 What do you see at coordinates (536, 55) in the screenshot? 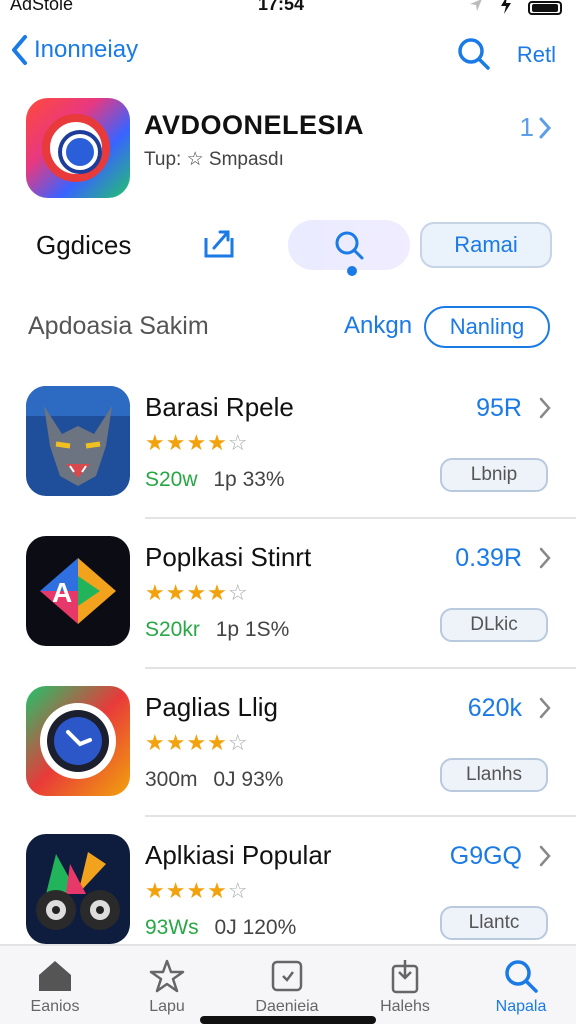
I see `nav-action-button: Retl` at bounding box center [536, 55].